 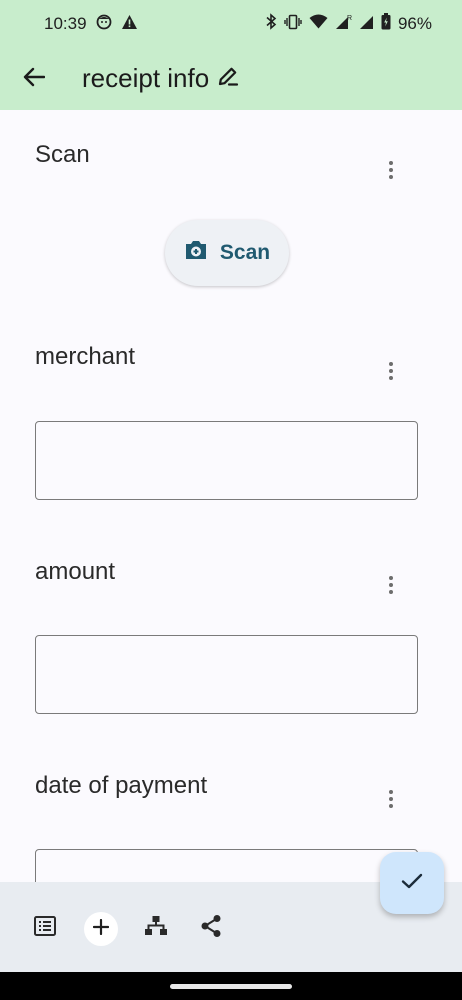 I want to click on signal-r-icon: R, so click(x=343, y=24).